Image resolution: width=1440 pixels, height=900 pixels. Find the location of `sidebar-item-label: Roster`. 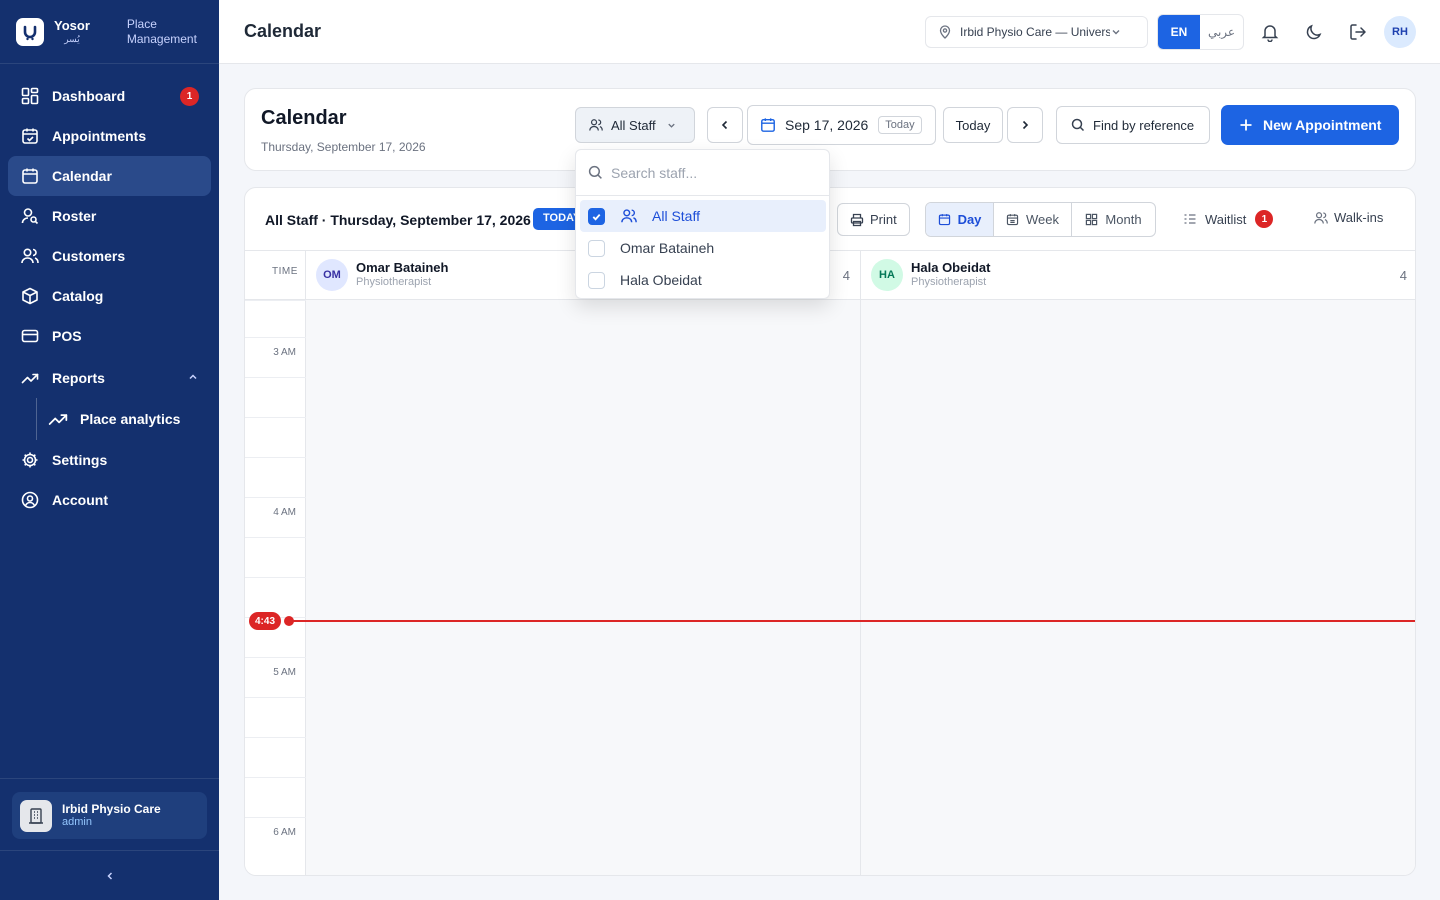

sidebar-item-label: Roster is located at coordinates (74, 216).